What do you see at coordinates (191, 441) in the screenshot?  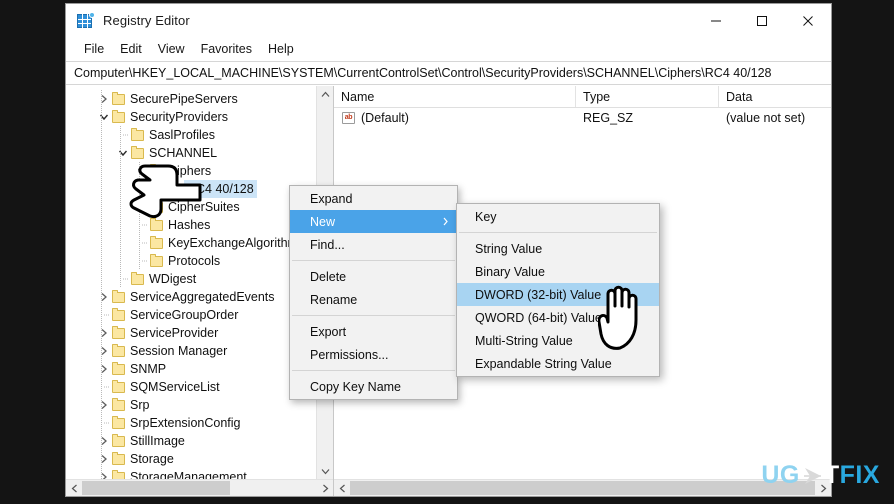 I see `tree-item-stillimage: StillImage` at bounding box center [191, 441].